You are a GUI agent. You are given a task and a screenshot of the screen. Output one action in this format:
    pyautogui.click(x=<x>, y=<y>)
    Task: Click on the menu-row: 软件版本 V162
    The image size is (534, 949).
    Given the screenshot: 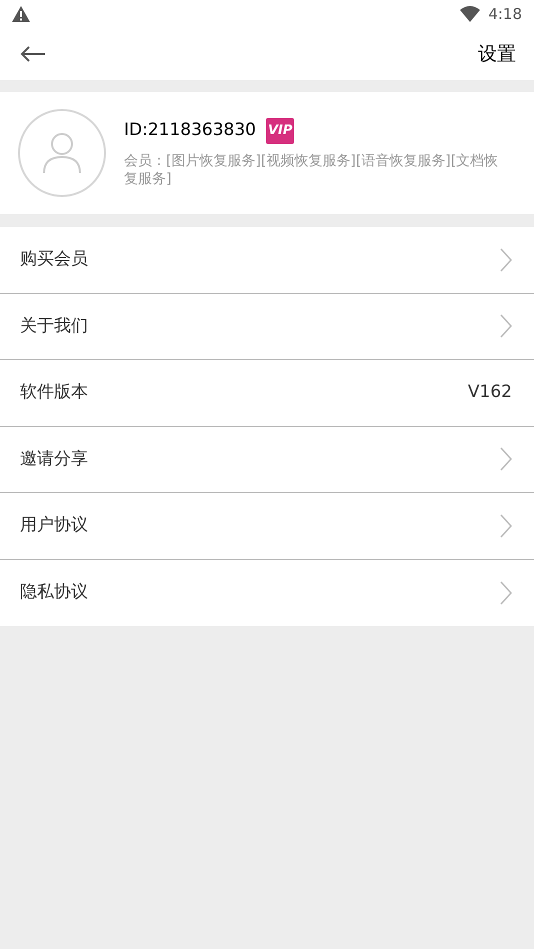 What is the action you would take?
    pyautogui.click(x=267, y=393)
    